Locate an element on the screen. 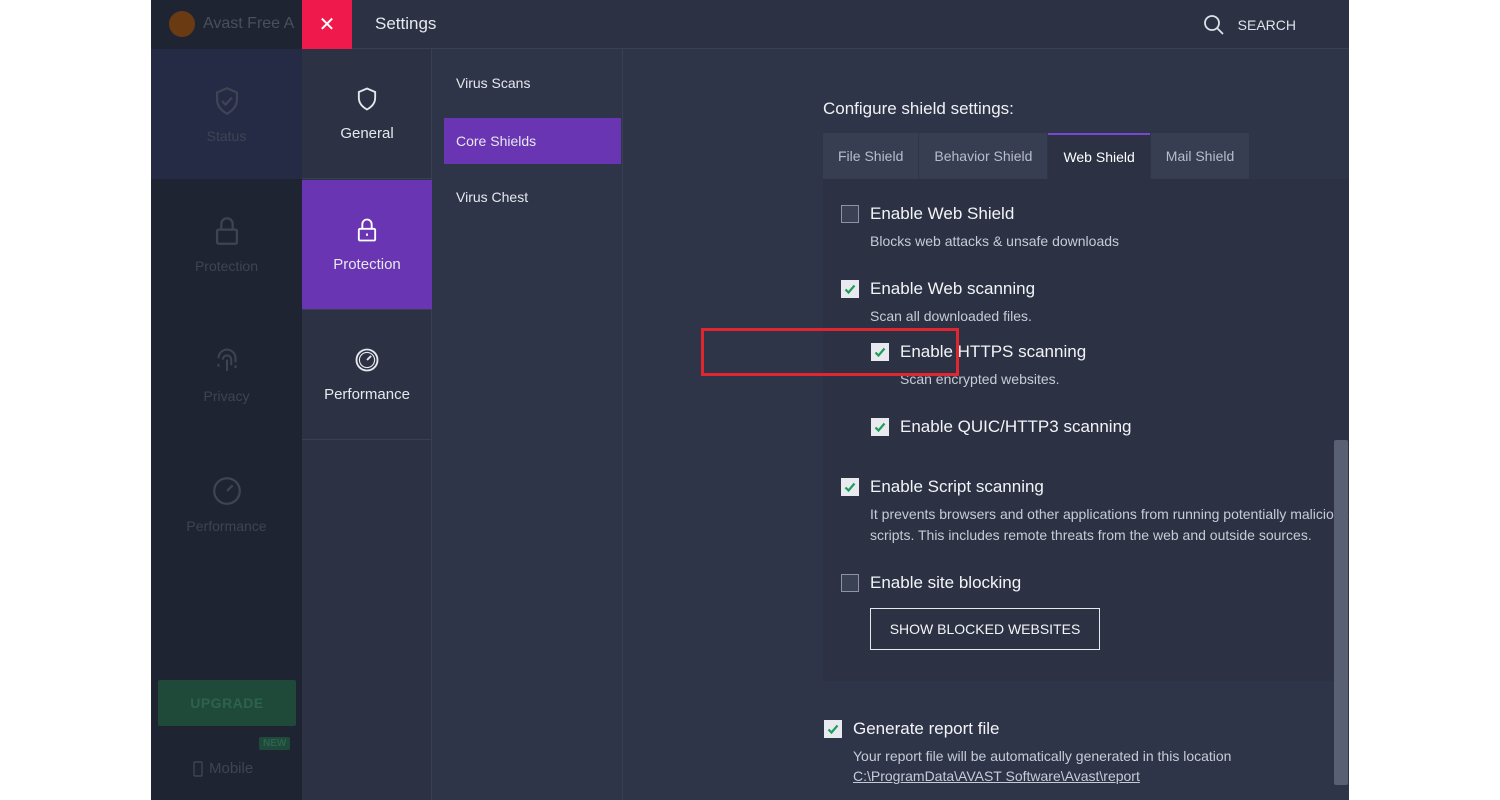 The image size is (1500, 800). category-label: Performance is located at coordinates (367, 394).